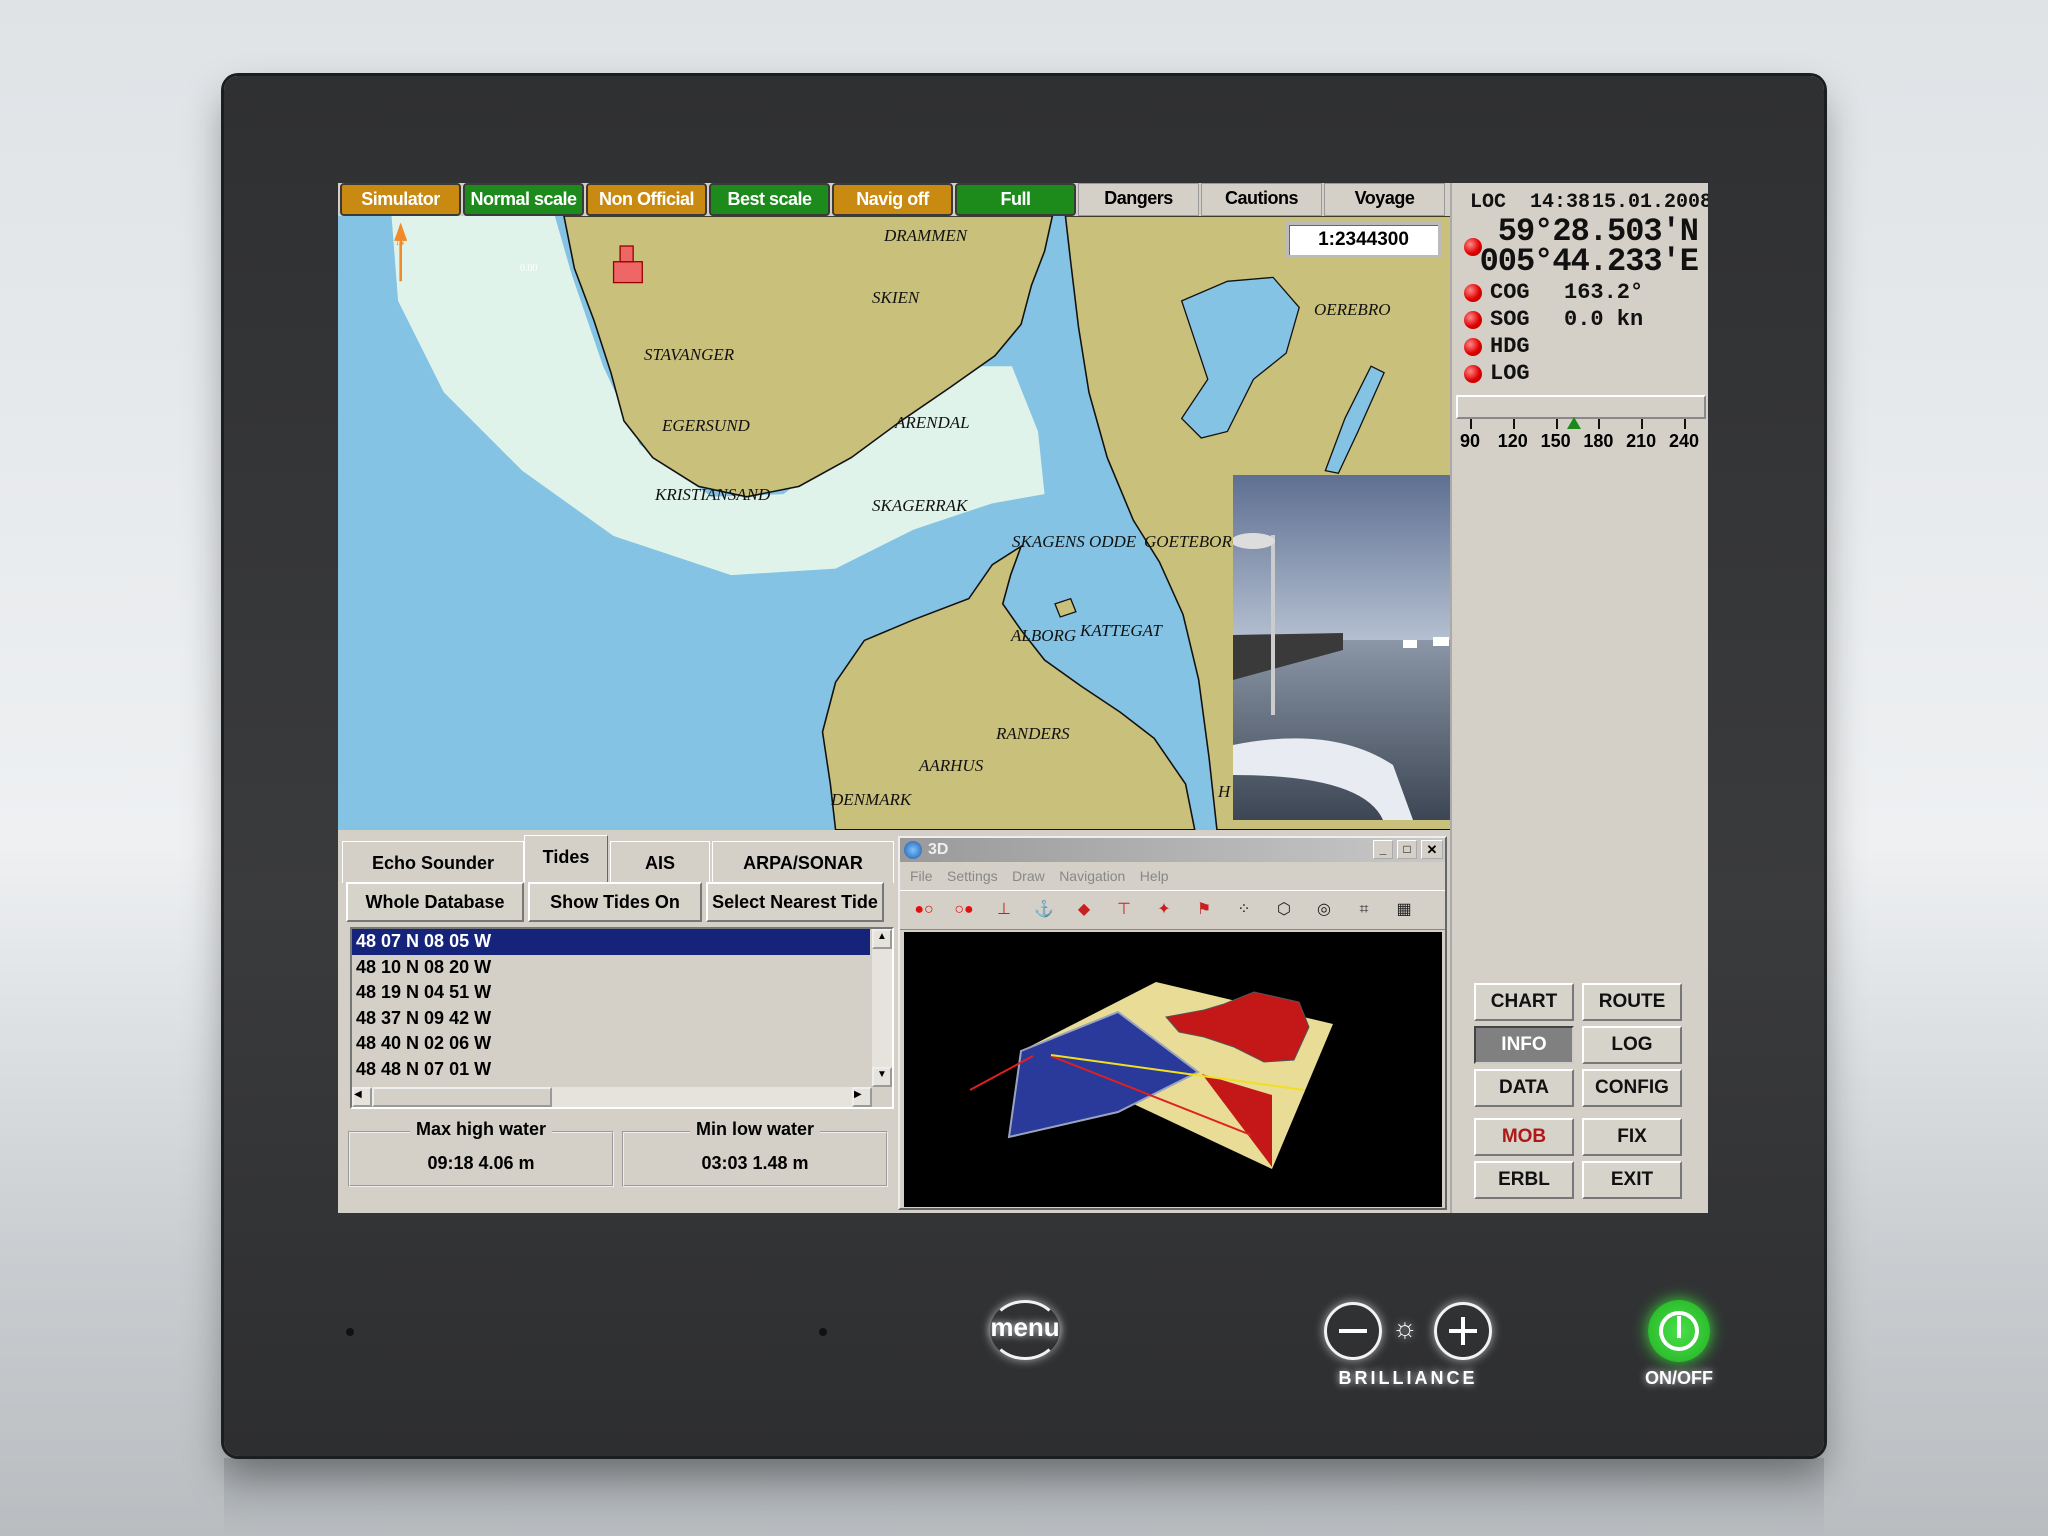  What do you see at coordinates (862, 1097) in the screenshot?
I see `scroll-right-icon: ▶` at bounding box center [862, 1097].